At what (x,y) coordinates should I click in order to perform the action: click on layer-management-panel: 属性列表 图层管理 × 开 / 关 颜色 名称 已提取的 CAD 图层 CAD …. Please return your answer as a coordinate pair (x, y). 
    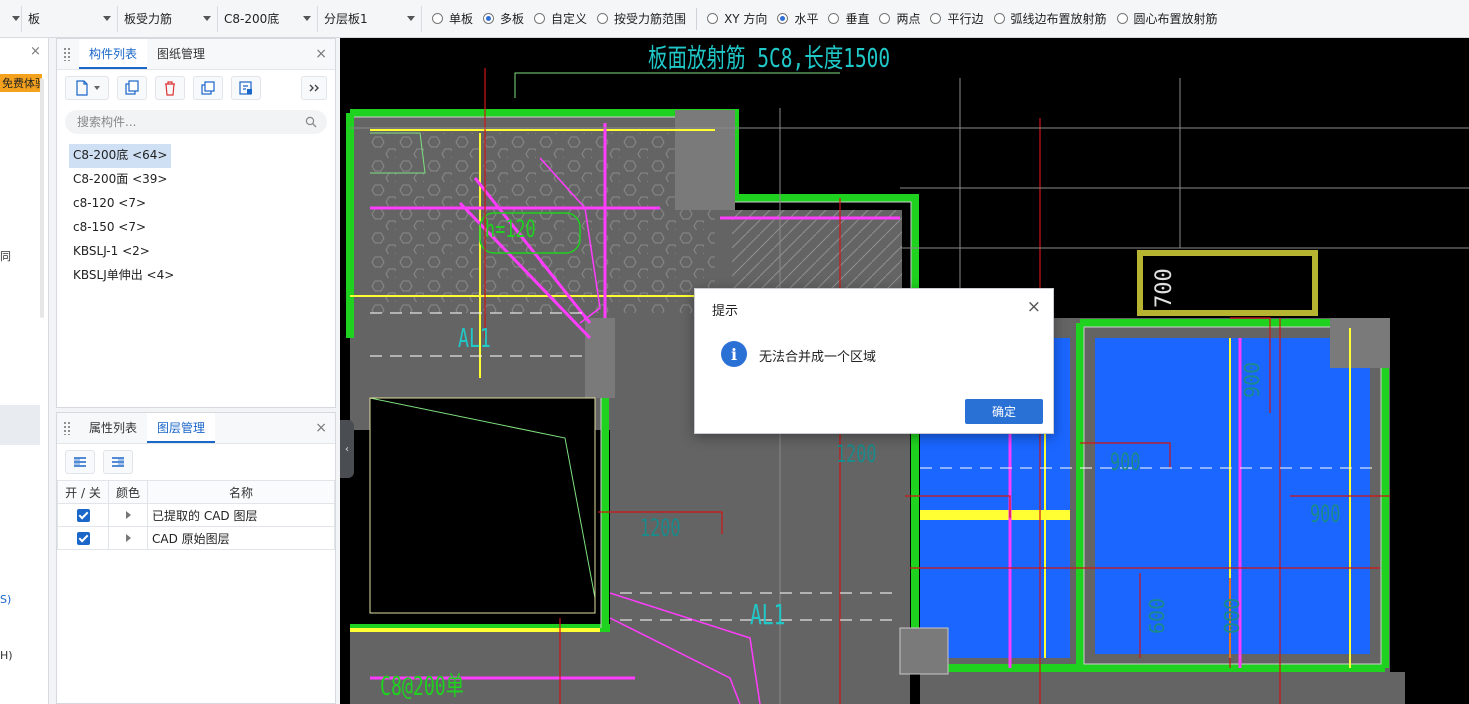
    Looking at the image, I should click on (196, 558).